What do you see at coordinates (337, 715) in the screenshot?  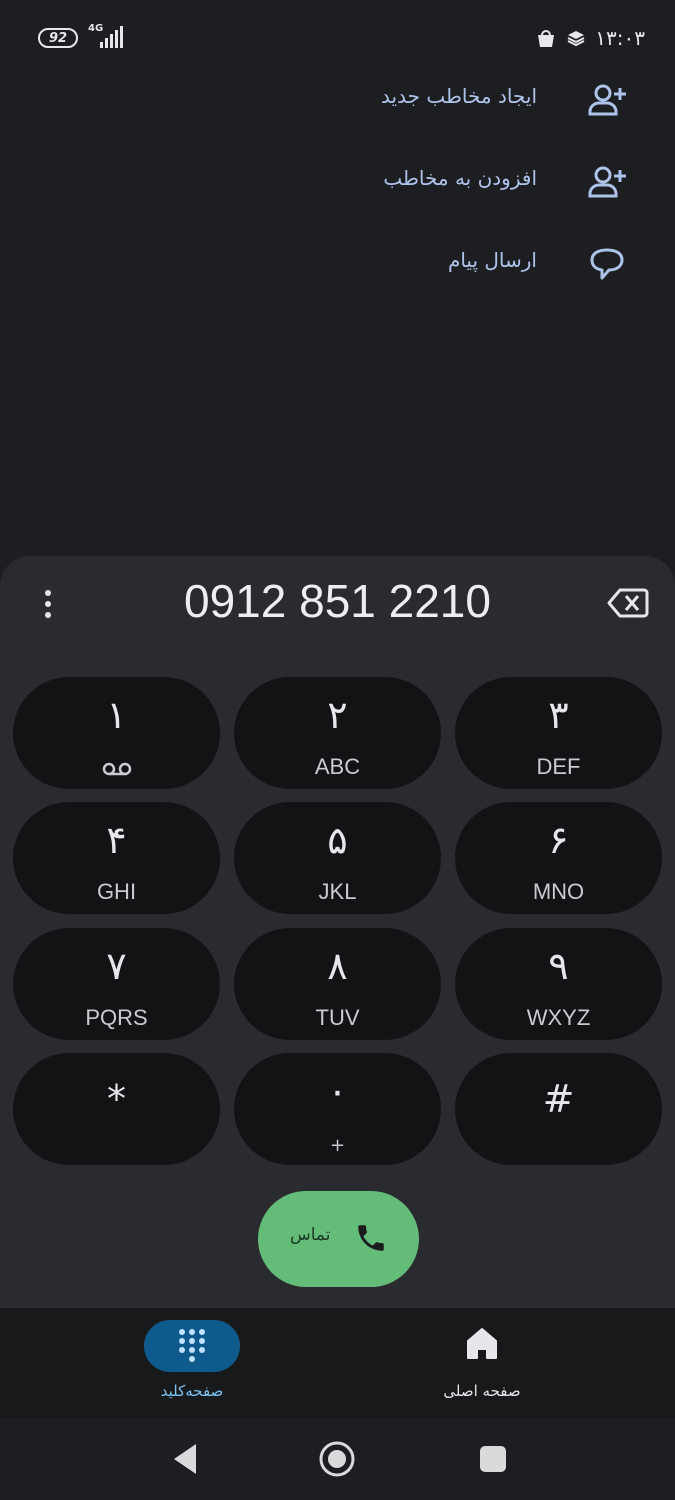 I see `key-digit: ۲` at bounding box center [337, 715].